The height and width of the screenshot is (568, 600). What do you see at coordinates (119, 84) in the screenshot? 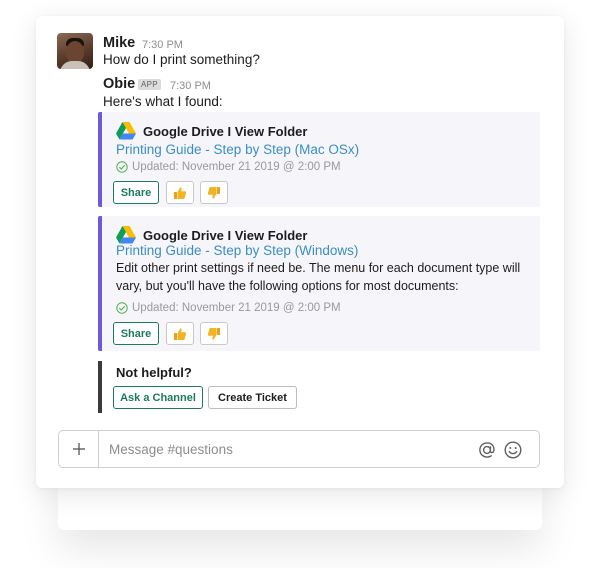
I see `message-author: Obie` at bounding box center [119, 84].